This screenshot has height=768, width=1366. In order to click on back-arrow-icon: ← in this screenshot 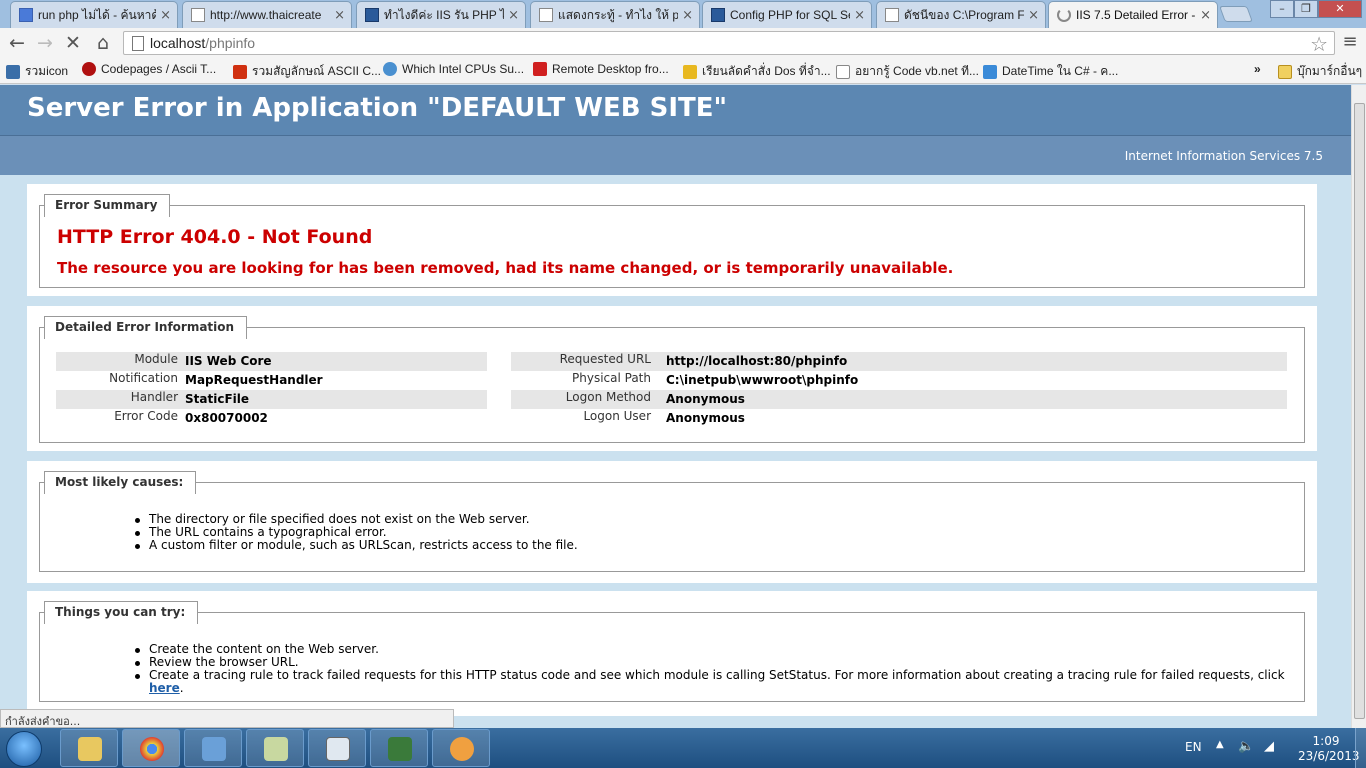, I will do `click(17, 43)`.